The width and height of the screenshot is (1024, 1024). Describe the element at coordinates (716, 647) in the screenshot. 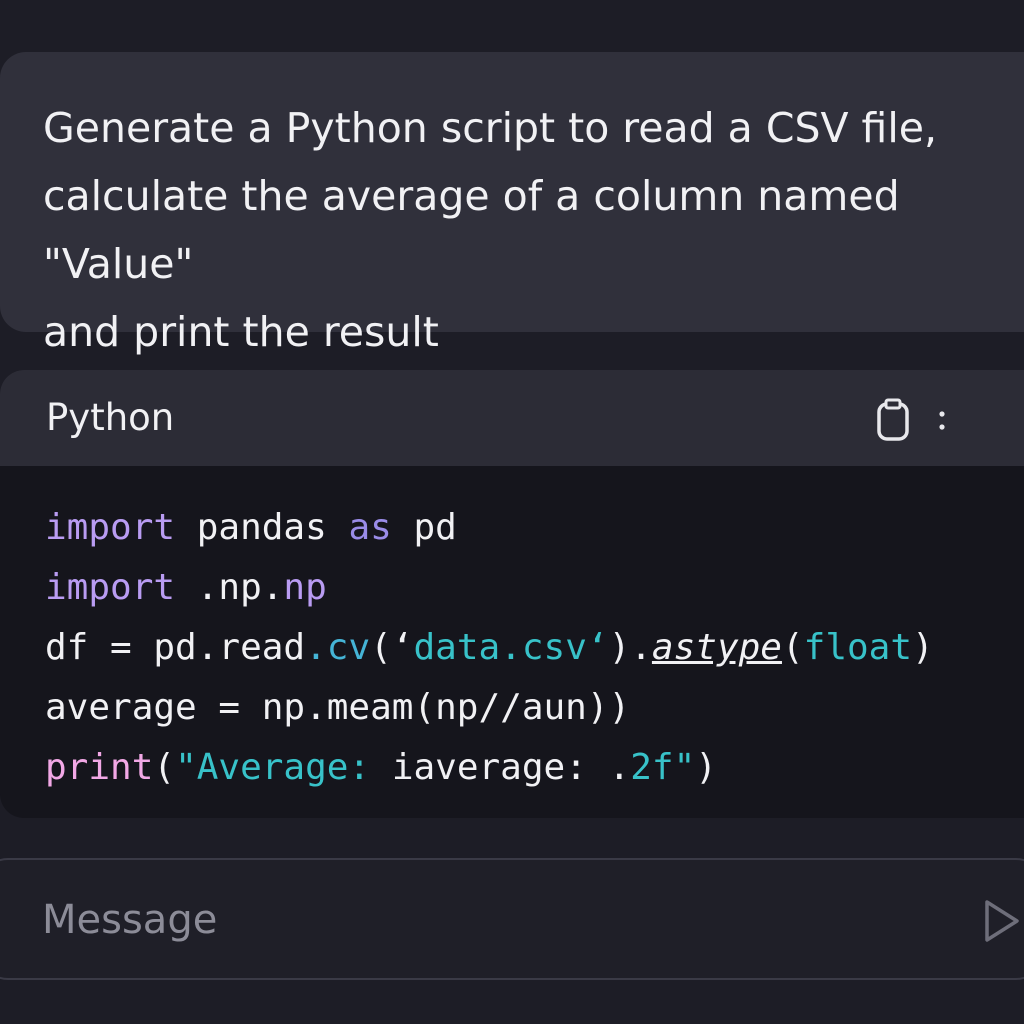

I see `code-token: astype` at that location.